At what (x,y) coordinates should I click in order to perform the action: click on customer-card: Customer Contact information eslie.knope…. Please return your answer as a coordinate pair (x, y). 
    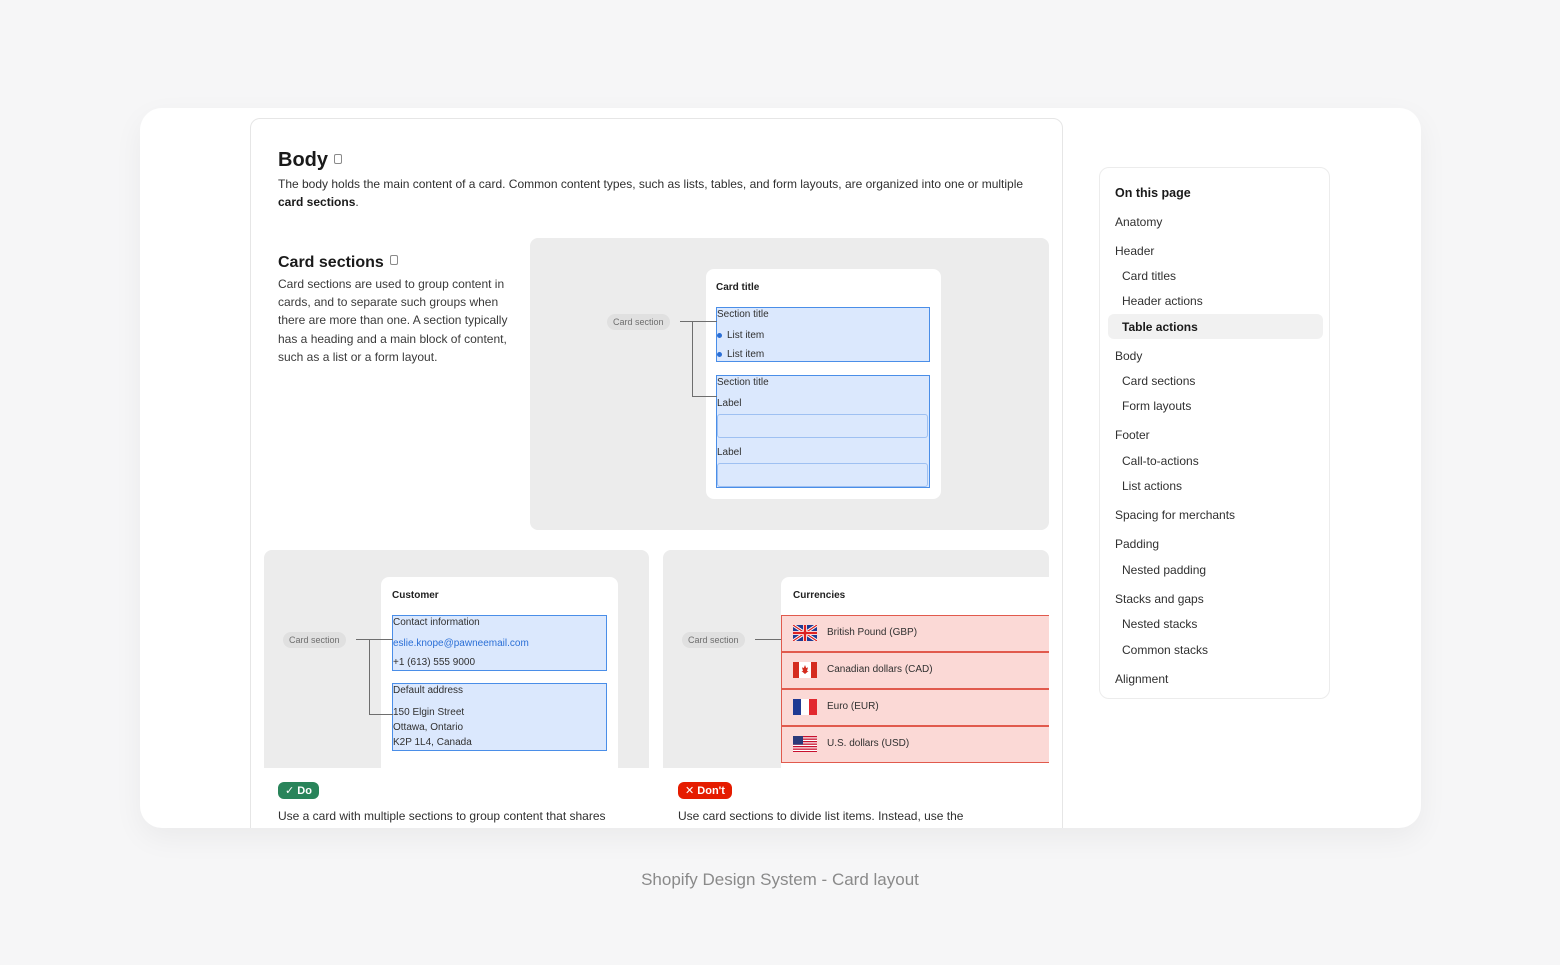
    Looking at the image, I should click on (499, 672).